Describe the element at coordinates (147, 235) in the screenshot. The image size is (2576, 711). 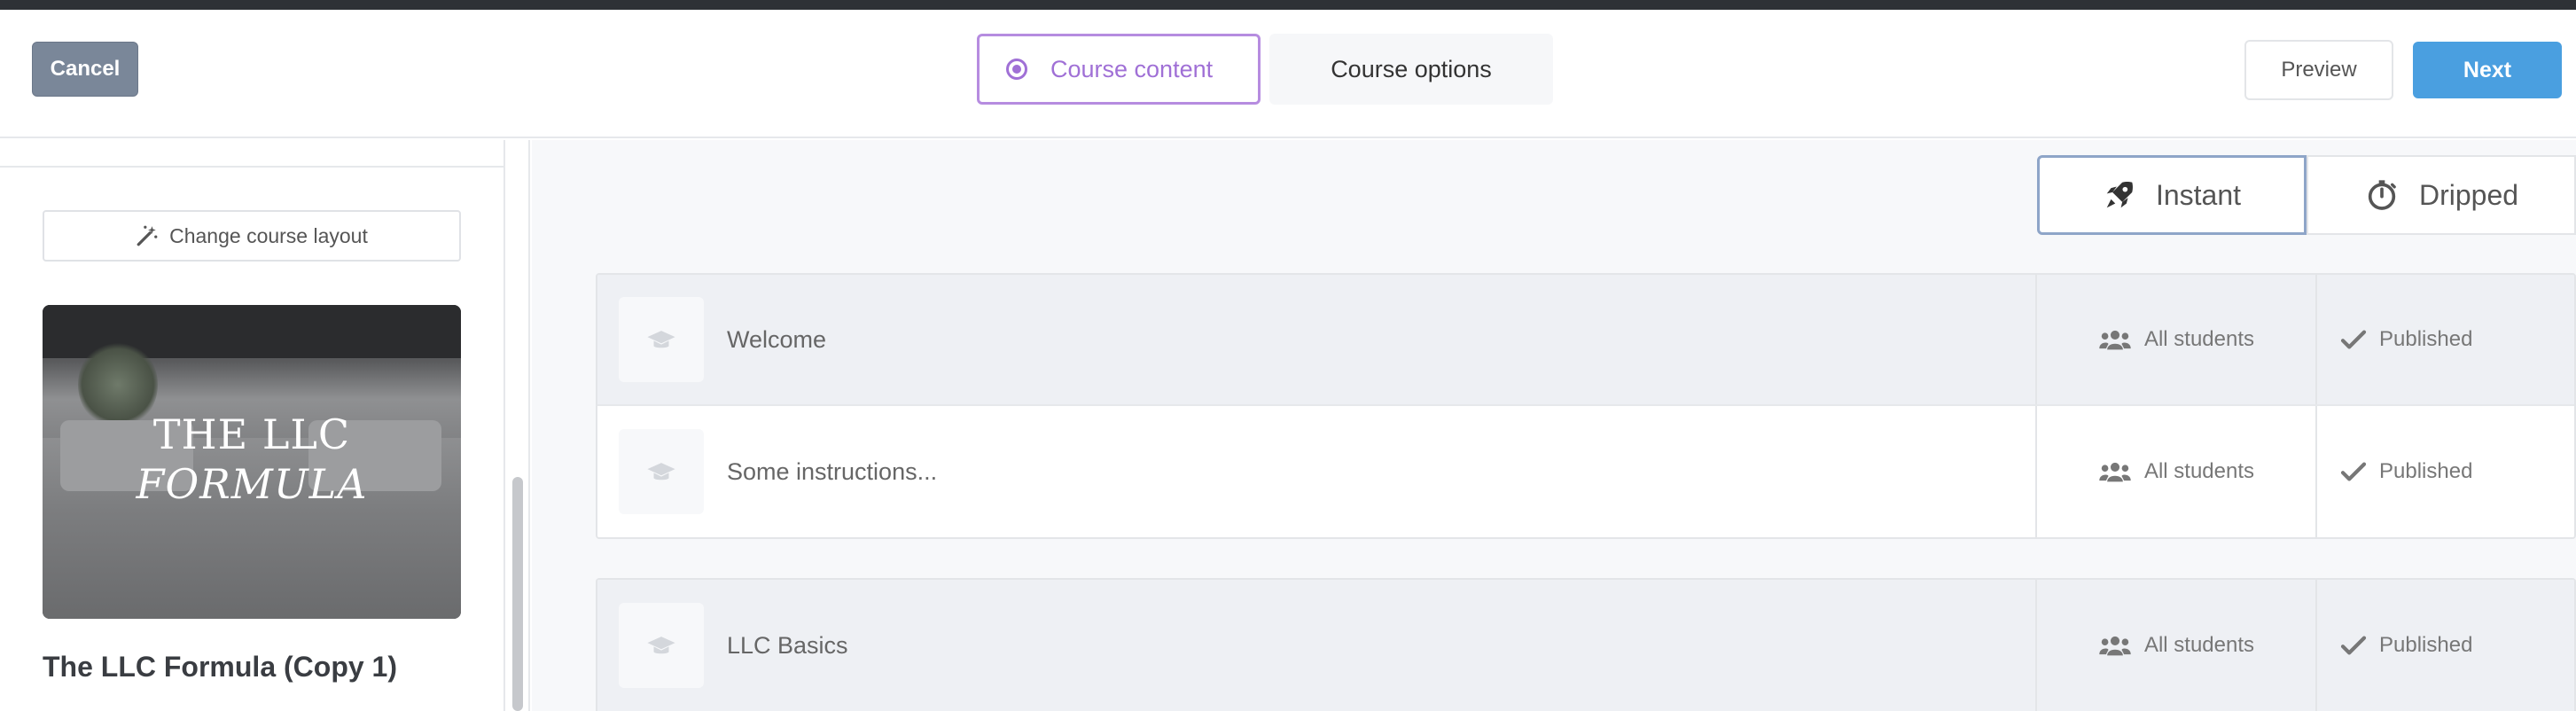
I see `magic-wand-icon` at that location.